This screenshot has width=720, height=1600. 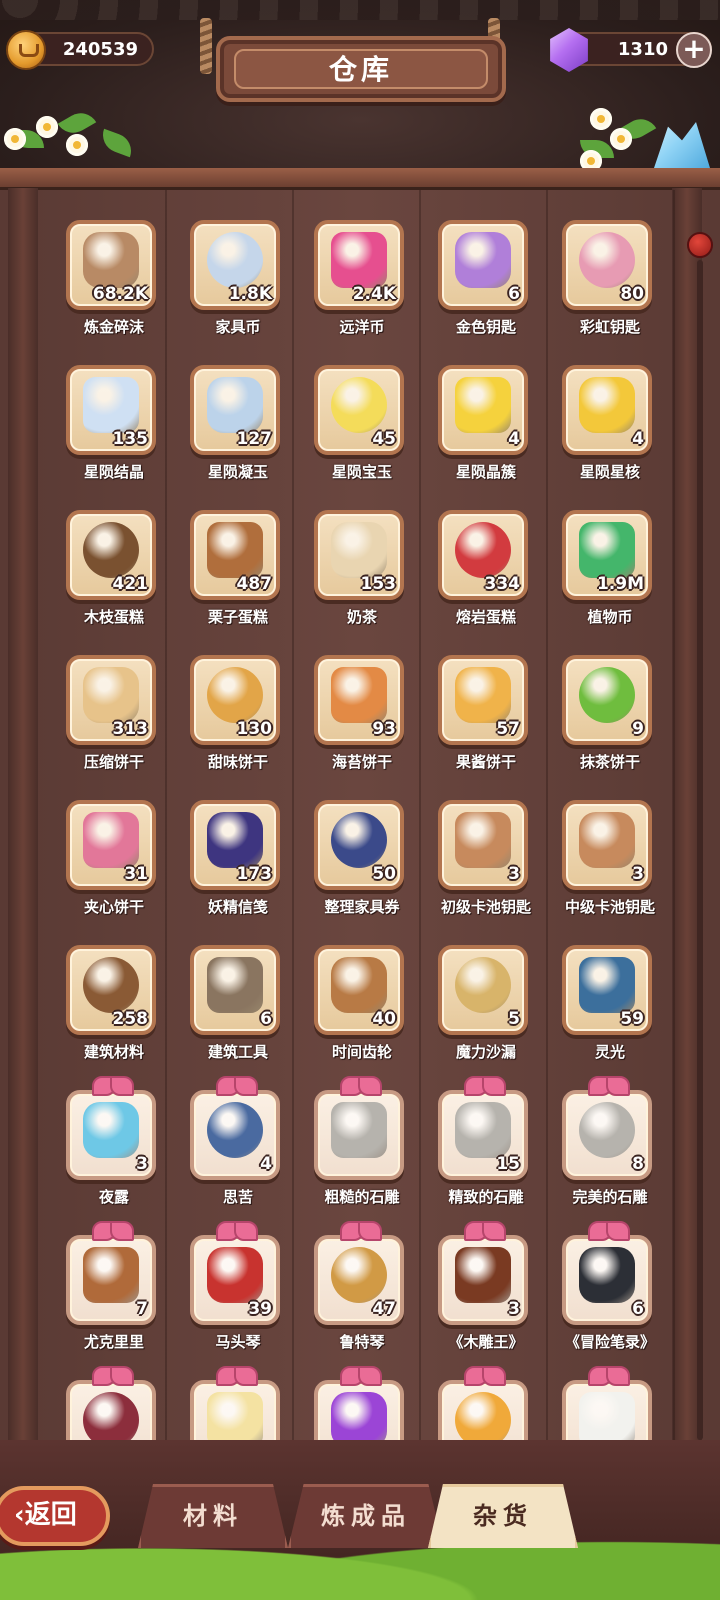 I want to click on item-slot: 130, so click(x=235, y=700).